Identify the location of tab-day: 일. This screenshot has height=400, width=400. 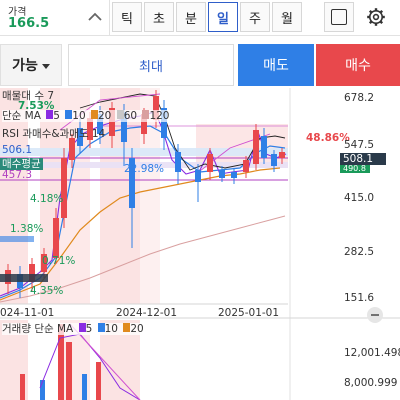
(223, 17).